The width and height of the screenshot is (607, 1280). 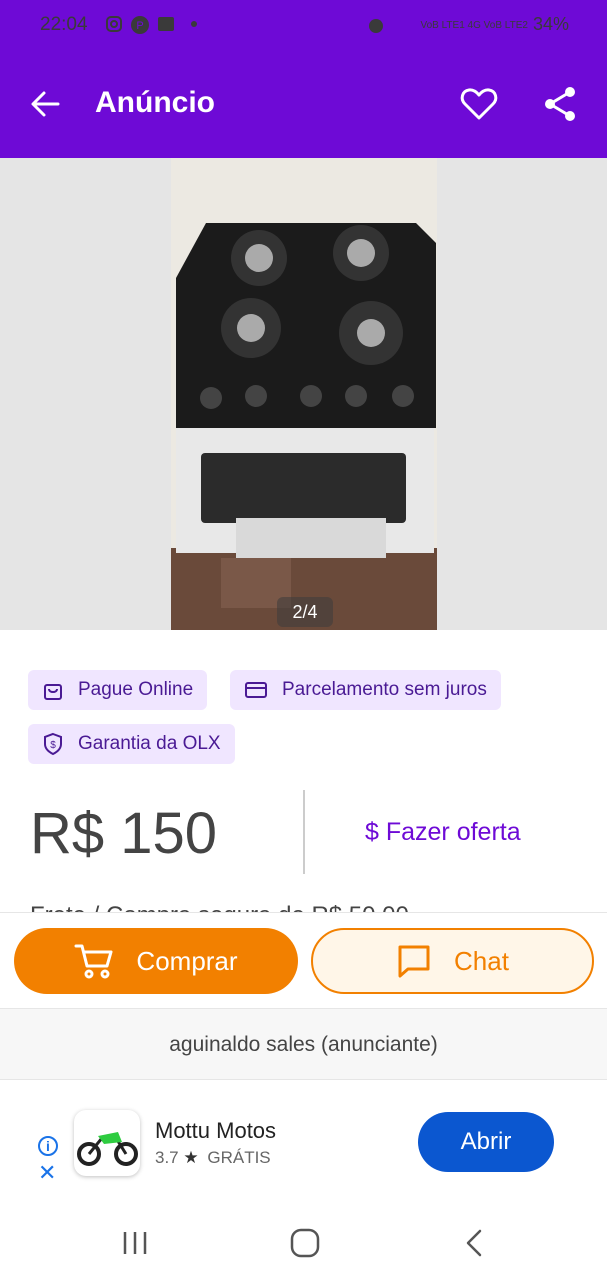 I want to click on badge-pague-online: Pague Online, so click(x=118, y=690).